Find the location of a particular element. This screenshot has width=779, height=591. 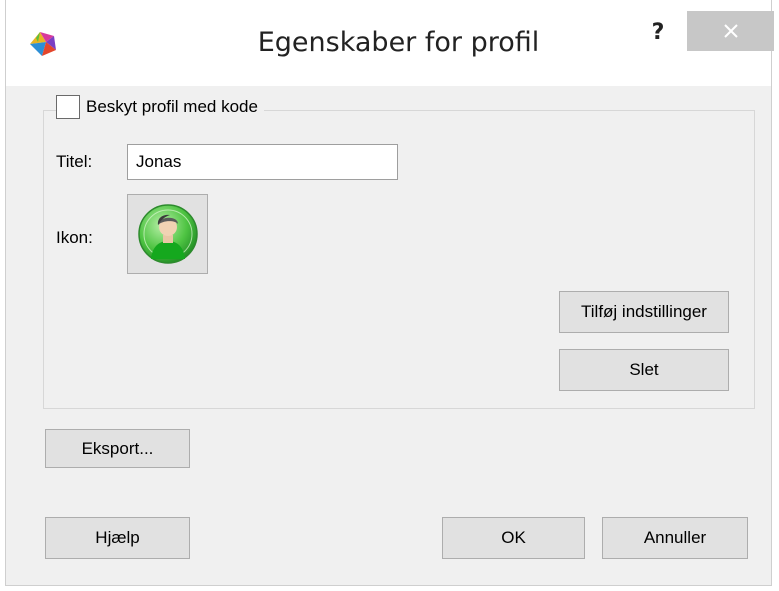

close-button is located at coordinates (730, 31).